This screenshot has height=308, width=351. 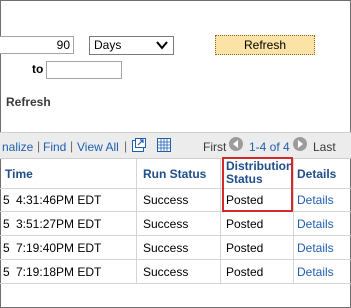 What do you see at coordinates (98, 147) in the screenshot?
I see `view-all-link: View All` at bounding box center [98, 147].